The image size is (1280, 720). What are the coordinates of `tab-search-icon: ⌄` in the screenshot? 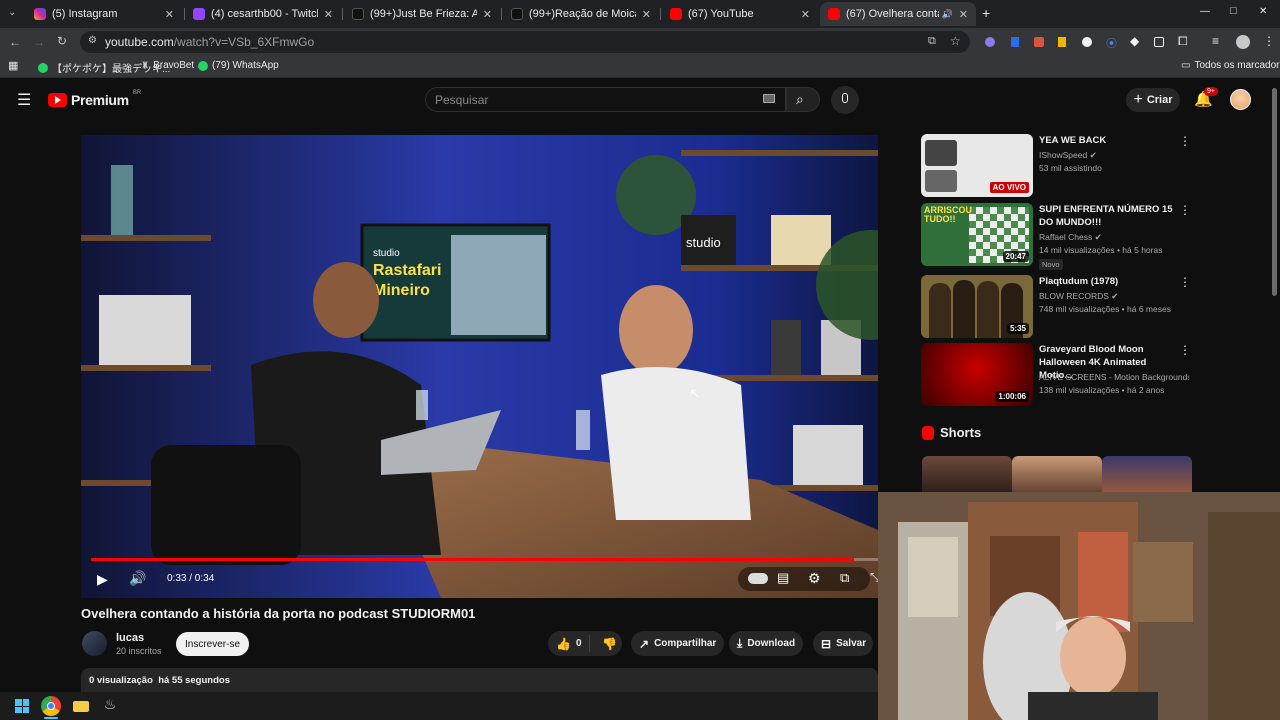 It's located at (12, 12).